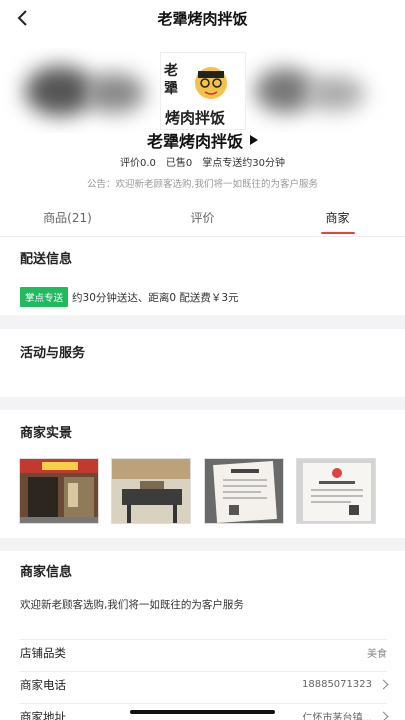 The height and width of the screenshot is (720, 405). Describe the element at coordinates (43, 684) in the screenshot. I see `row-label: 商家电话` at that location.